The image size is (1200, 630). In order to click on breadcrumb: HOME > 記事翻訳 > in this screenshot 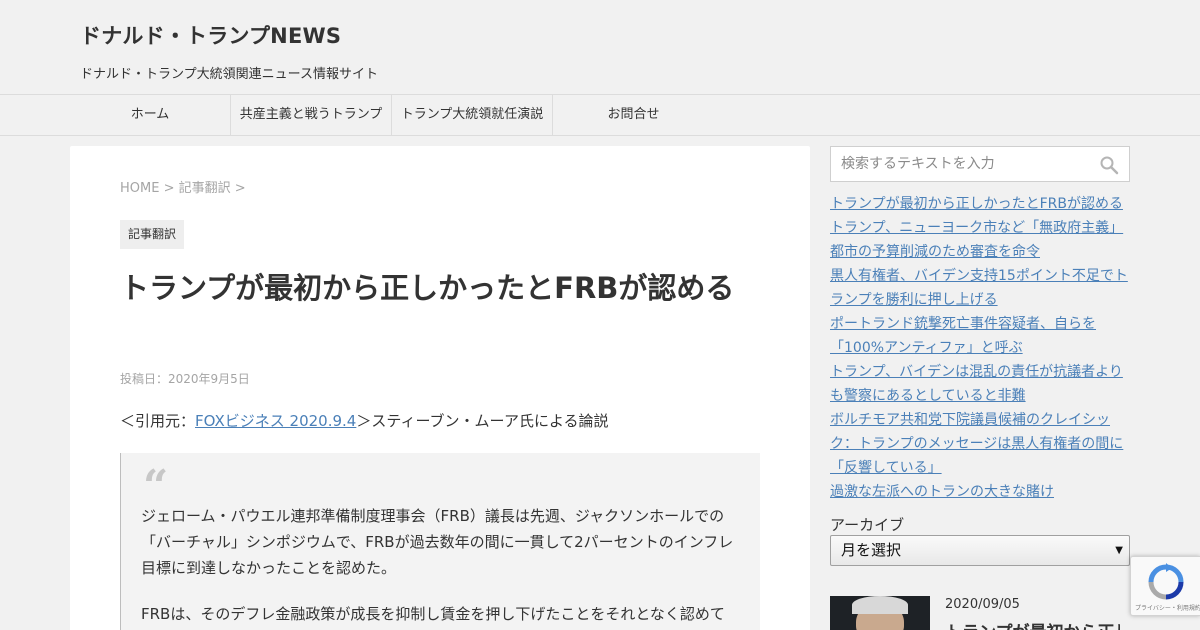, I will do `click(183, 186)`.